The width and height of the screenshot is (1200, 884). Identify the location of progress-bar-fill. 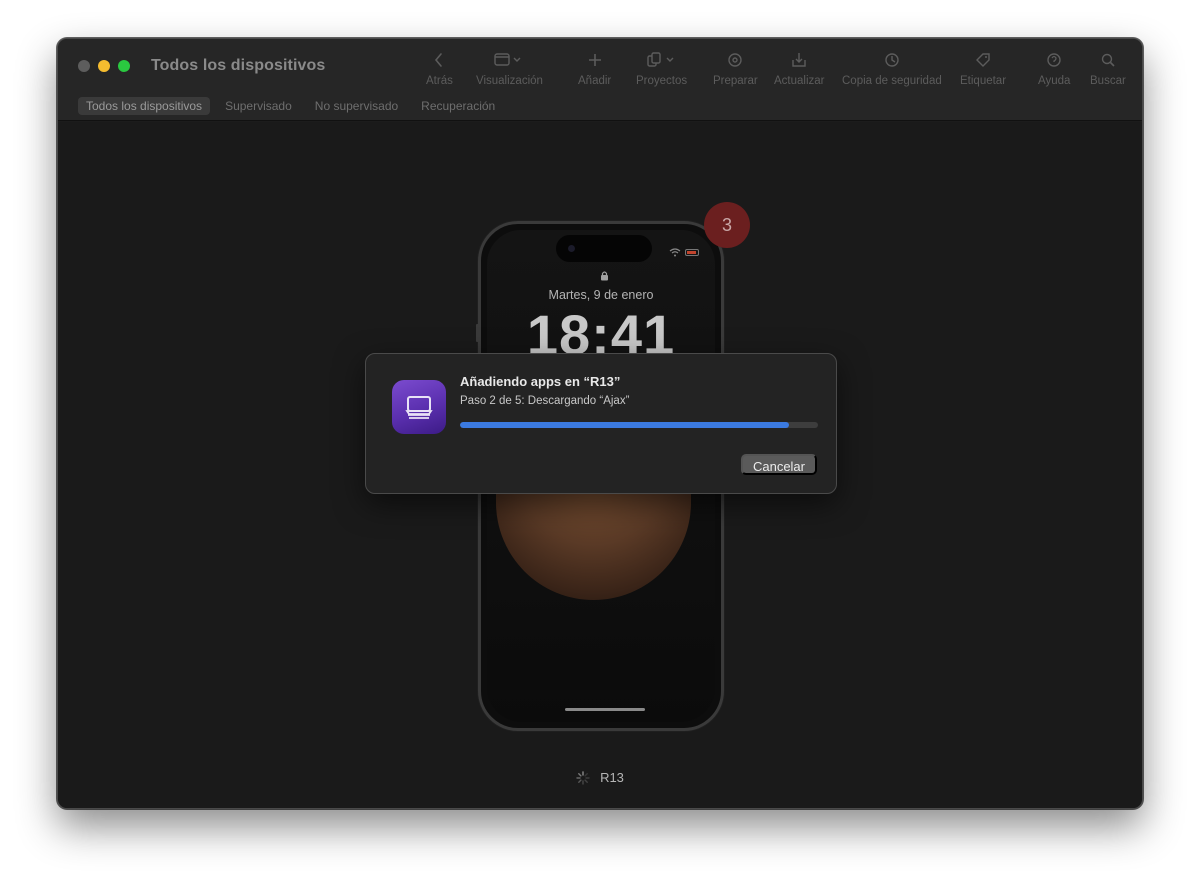
(625, 425).